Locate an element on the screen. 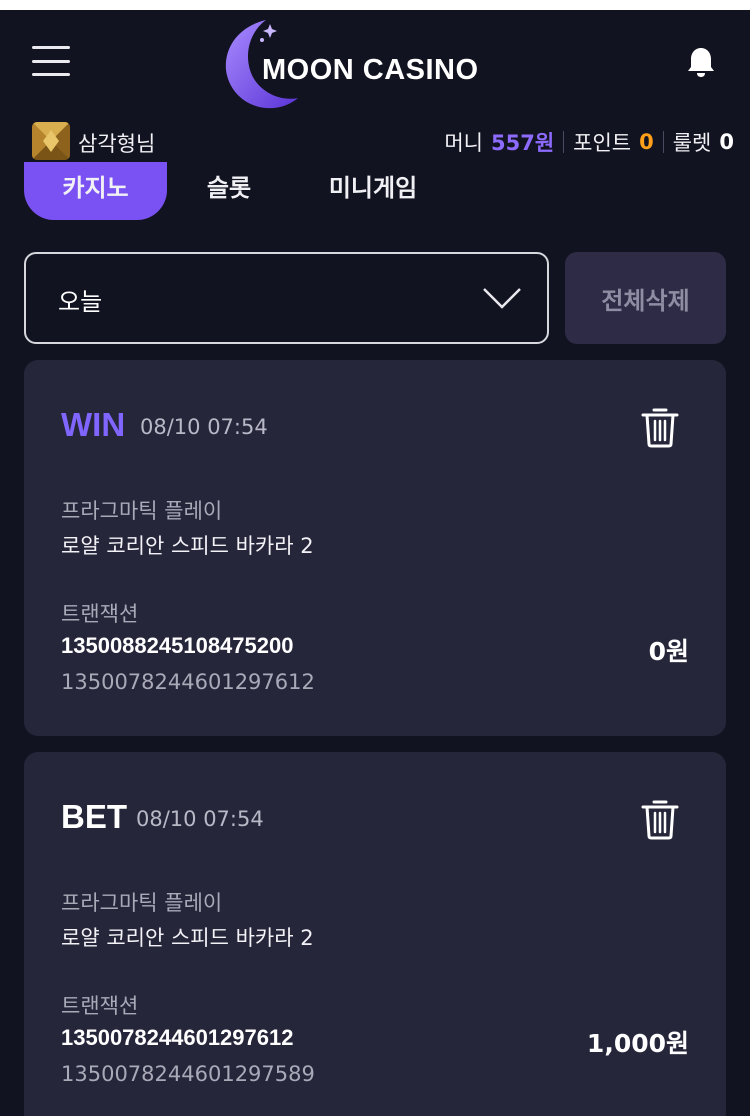 This screenshot has width=750, height=1116. hamburger-menu-icon is located at coordinates (51, 61).